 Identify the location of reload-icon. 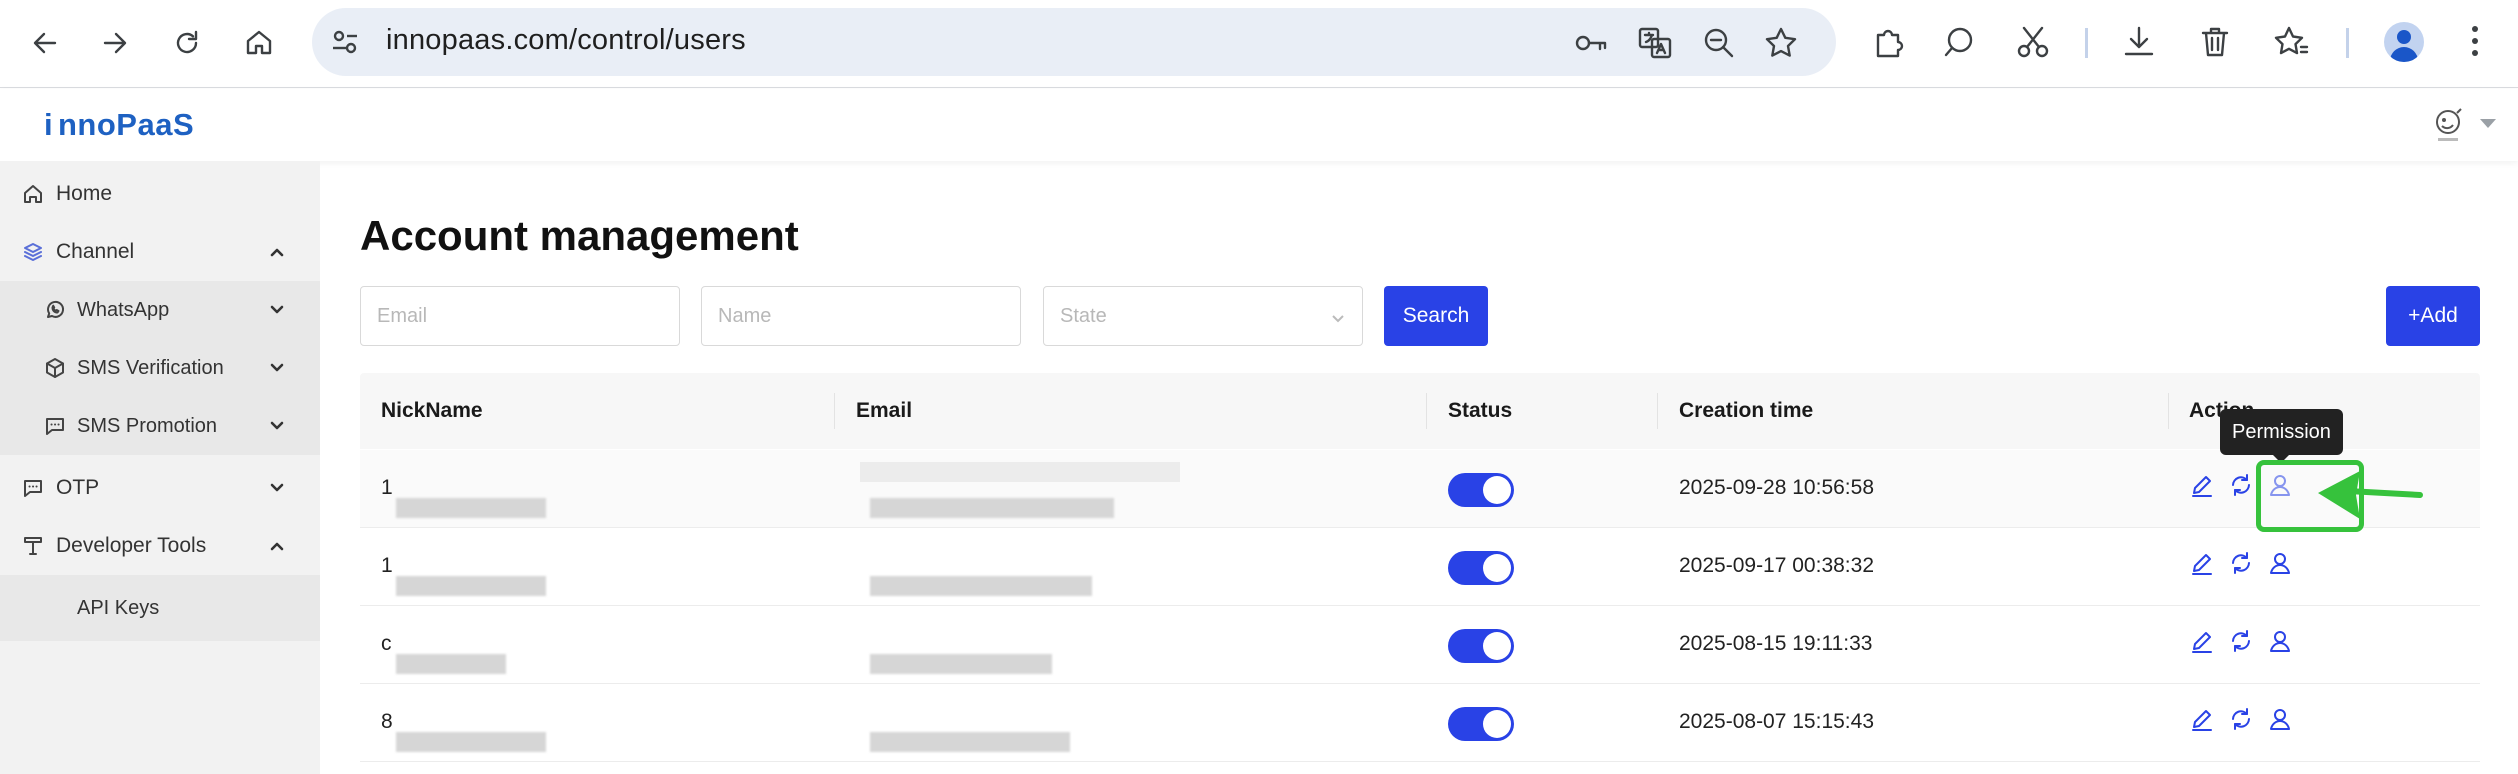
(187, 42).